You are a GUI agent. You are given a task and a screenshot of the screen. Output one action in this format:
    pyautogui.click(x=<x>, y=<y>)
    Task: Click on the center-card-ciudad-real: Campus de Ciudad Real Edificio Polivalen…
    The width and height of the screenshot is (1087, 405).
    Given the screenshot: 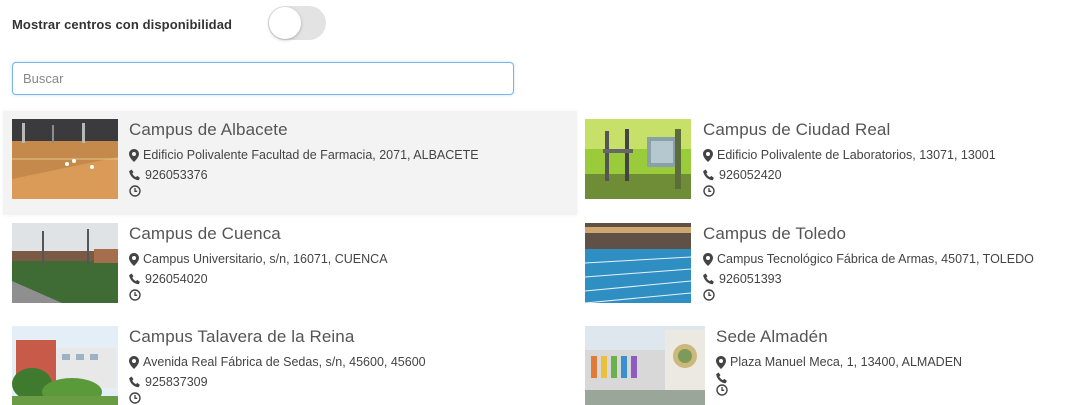 What is the action you would take?
    pyautogui.click(x=835, y=167)
    